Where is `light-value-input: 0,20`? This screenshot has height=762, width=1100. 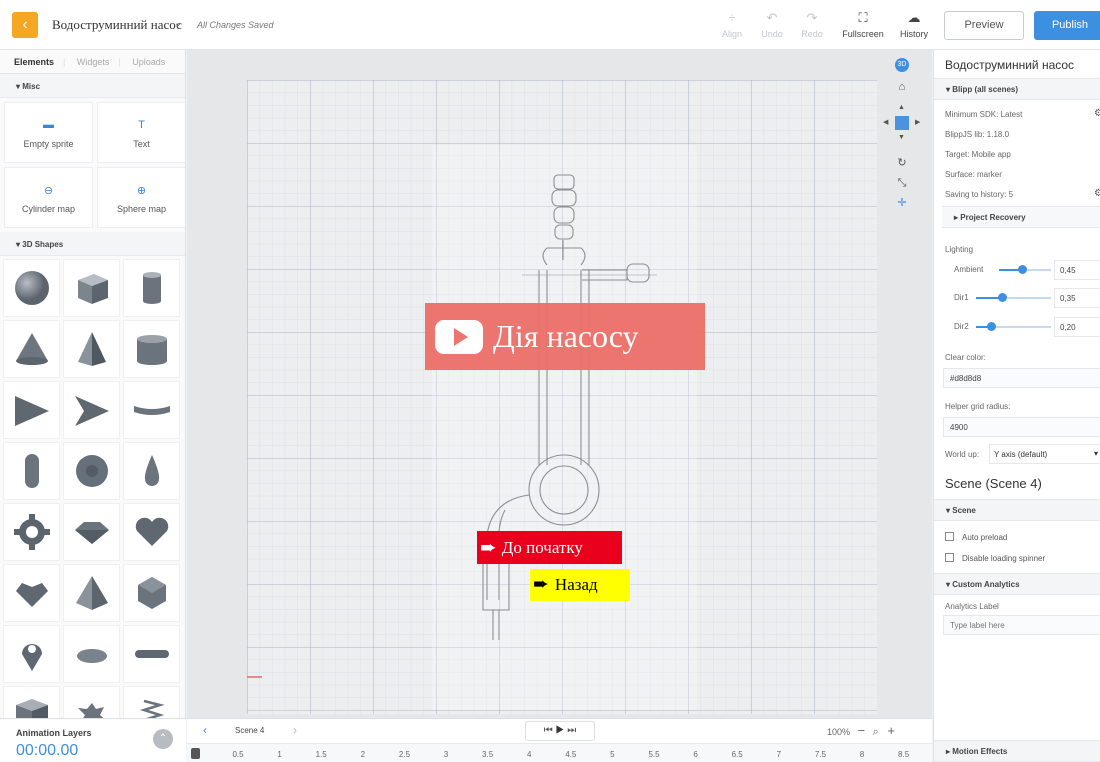
light-value-input: 0,20 is located at coordinates (1077, 327).